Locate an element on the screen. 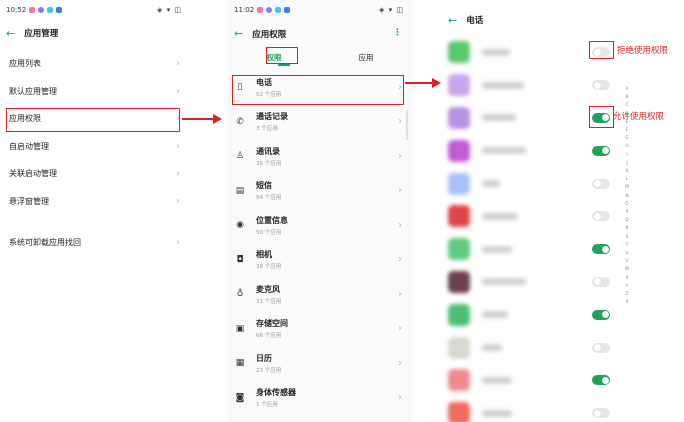 This screenshot has width=684, height=422. index-letter: S is located at coordinates (627, 238).